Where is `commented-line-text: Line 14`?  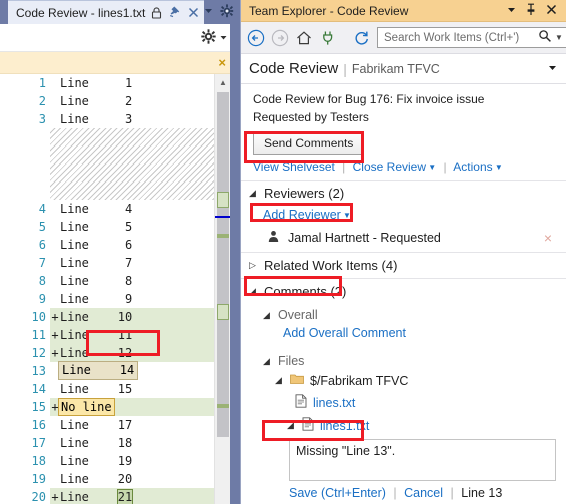
commented-line-text: Line 14 is located at coordinates (98, 370).